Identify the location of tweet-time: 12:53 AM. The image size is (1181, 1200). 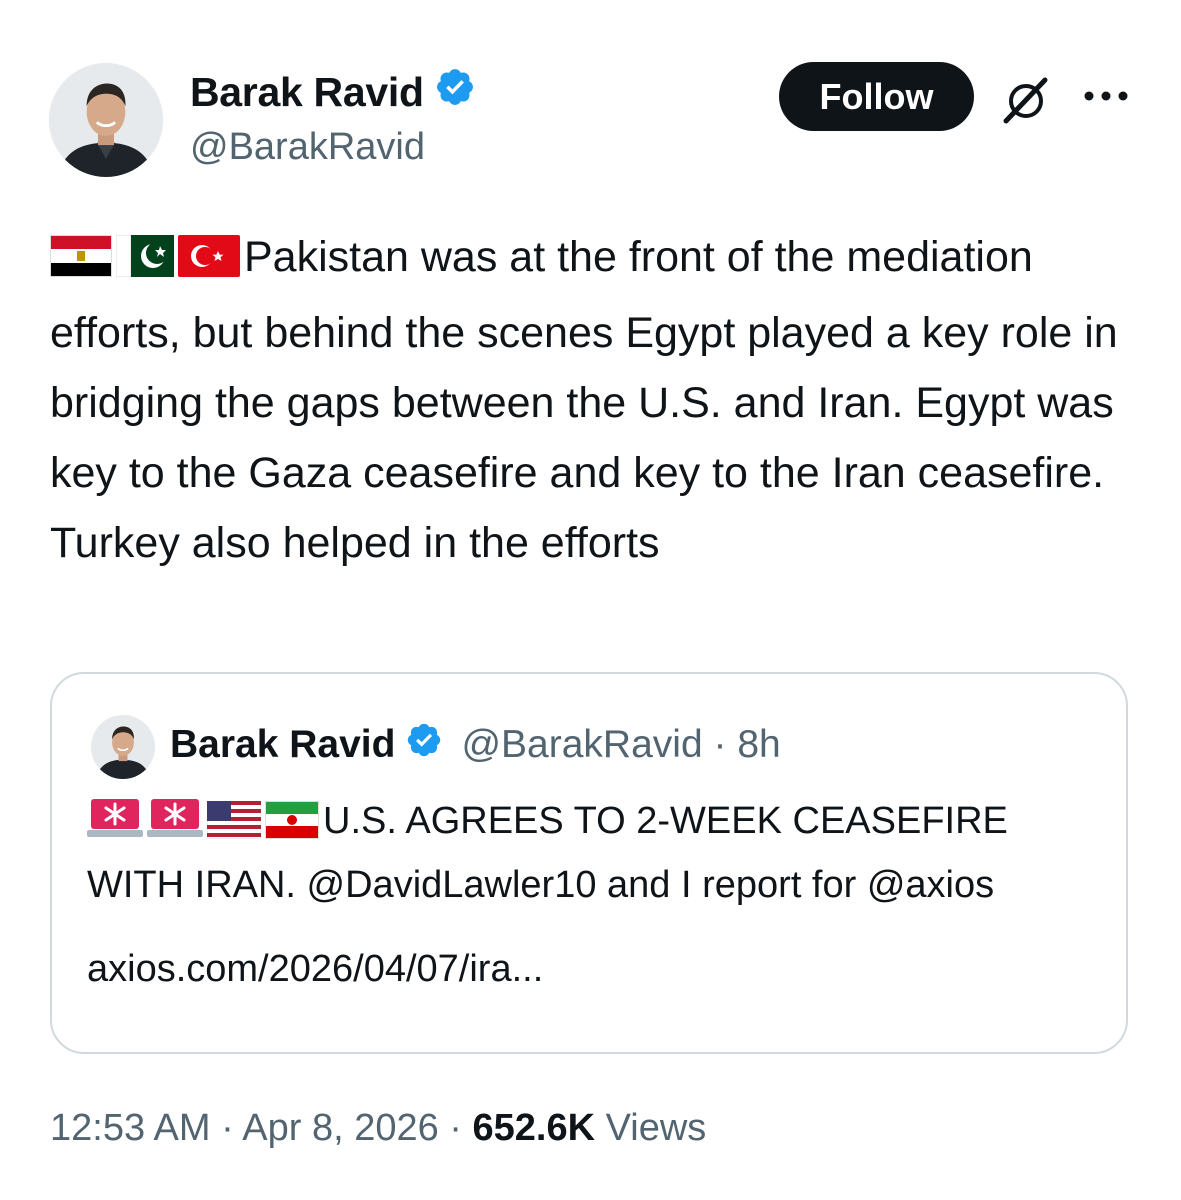
(130, 1128).